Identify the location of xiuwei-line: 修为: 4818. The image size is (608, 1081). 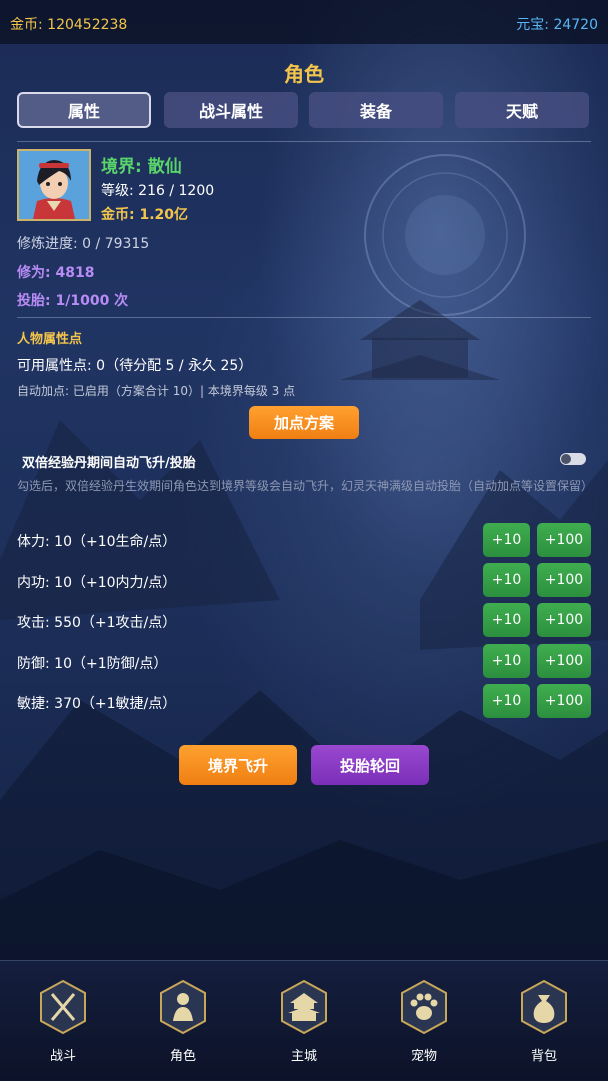
(55, 272).